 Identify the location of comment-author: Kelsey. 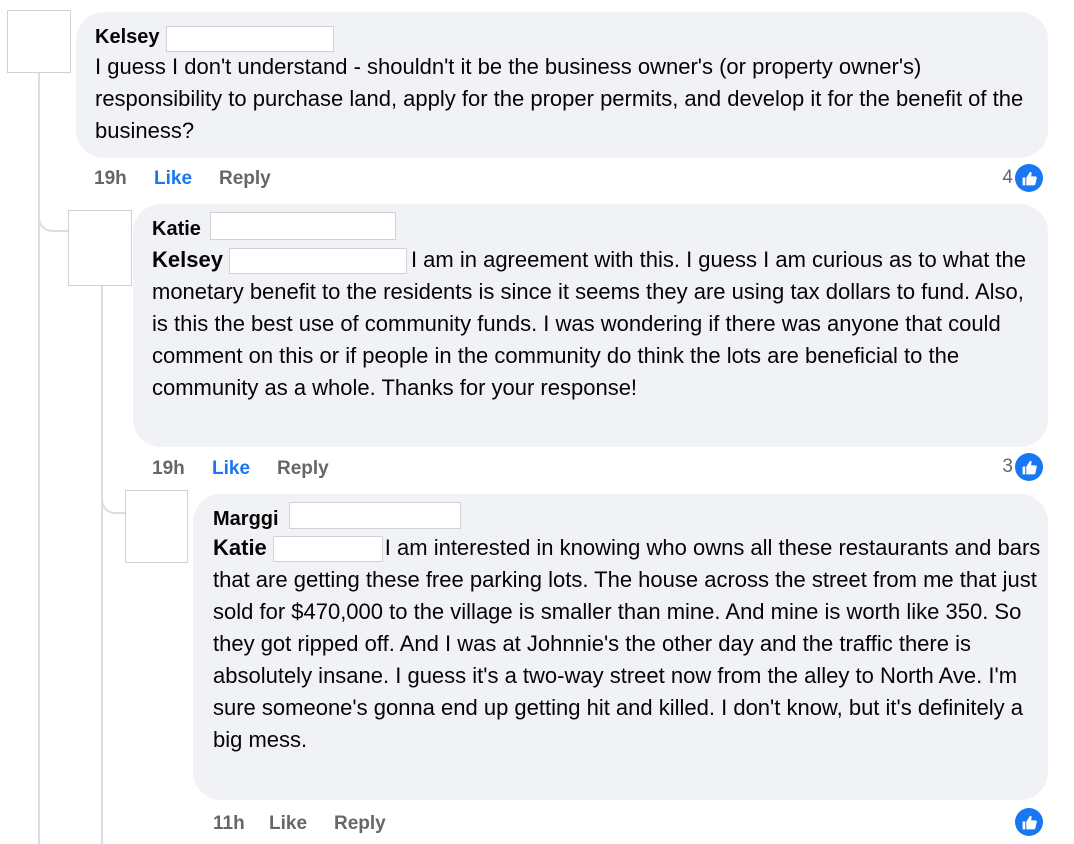
(127, 37).